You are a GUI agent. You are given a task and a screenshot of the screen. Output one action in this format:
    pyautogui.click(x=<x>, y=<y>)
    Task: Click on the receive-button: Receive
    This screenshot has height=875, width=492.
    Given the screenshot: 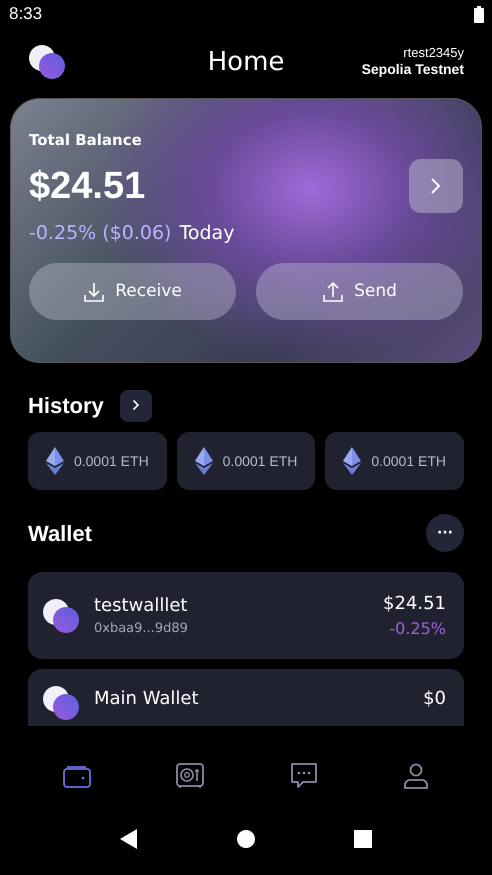 What is the action you would take?
    pyautogui.click(x=132, y=291)
    